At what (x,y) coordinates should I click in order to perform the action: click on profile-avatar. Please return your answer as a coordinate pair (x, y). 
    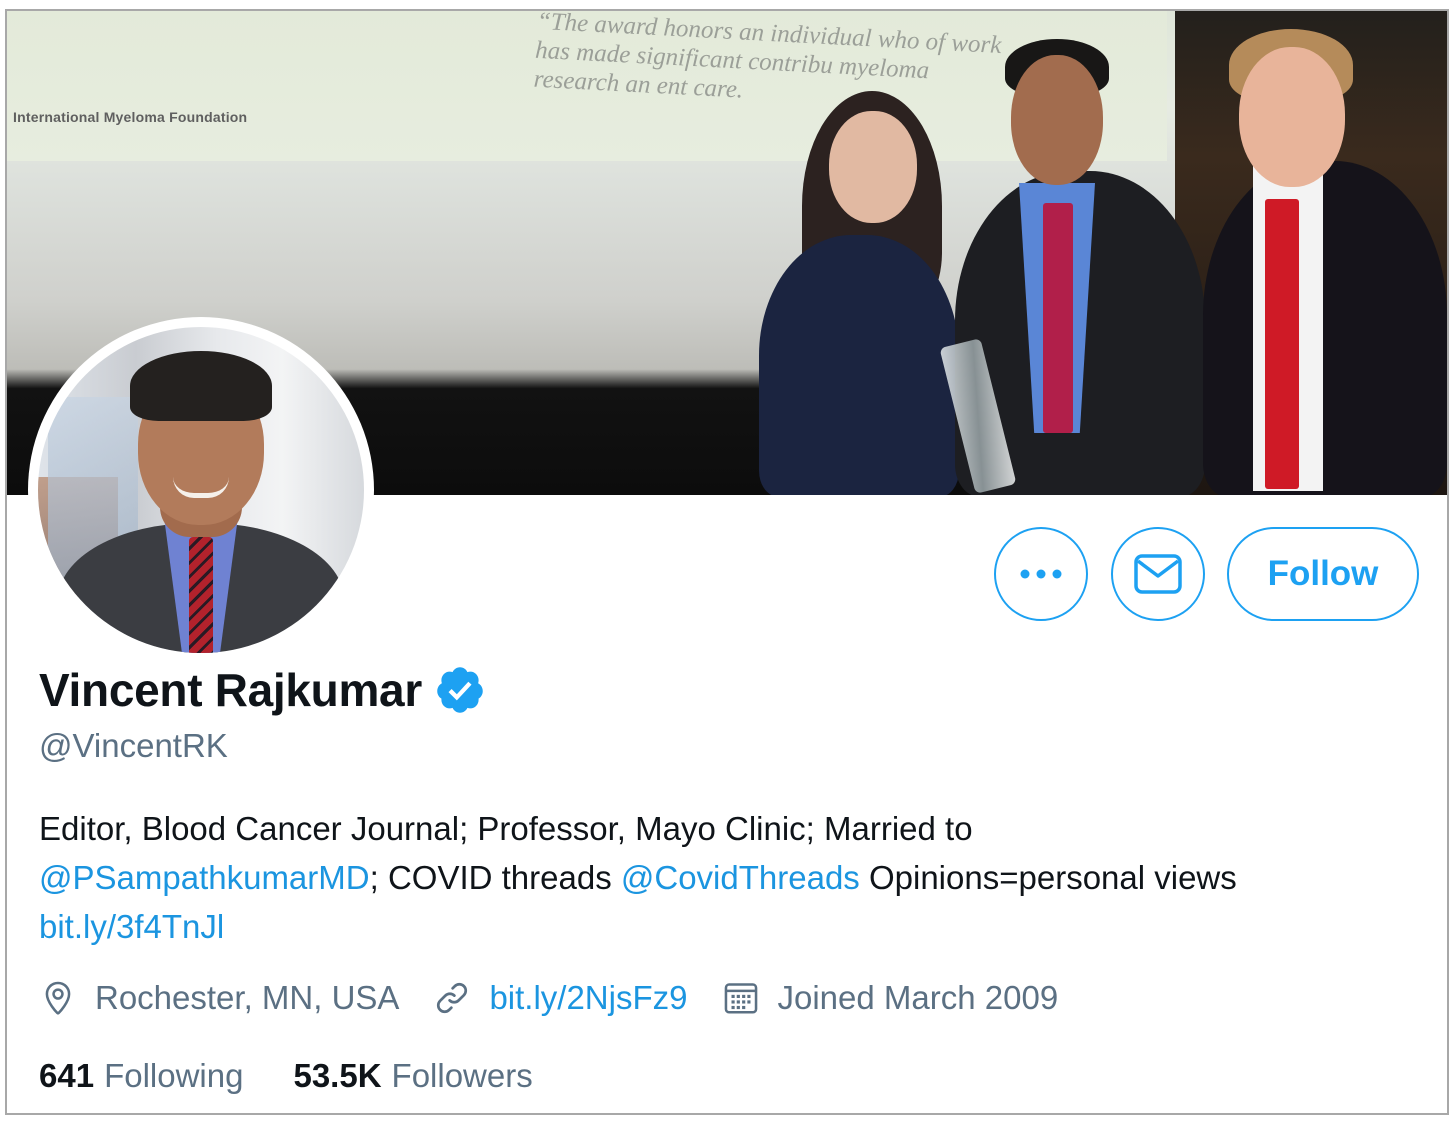
    Looking at the image, I should click on (201, 490).